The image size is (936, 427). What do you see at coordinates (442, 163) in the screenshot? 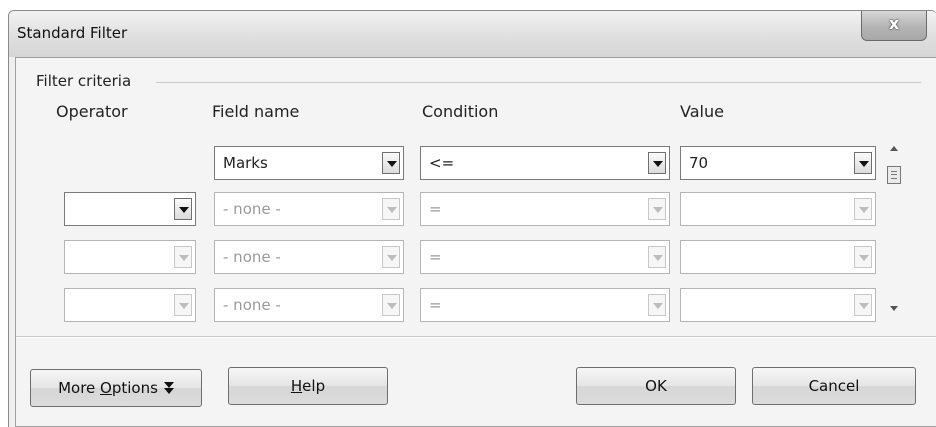
I see `condition-value: <=` at bounding box center [442, 163].